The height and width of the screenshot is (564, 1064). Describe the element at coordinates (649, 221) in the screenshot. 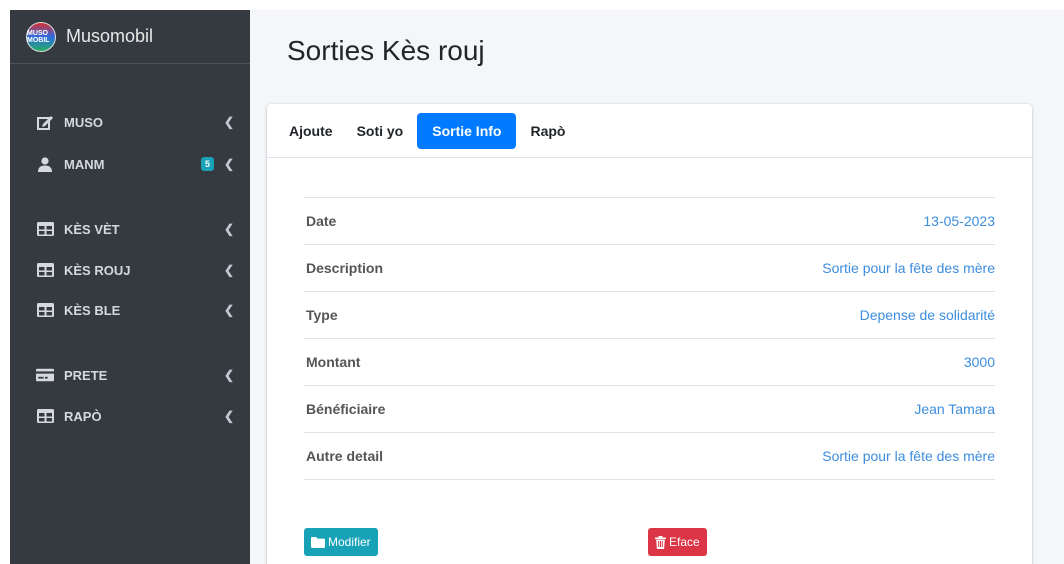

I see `detail-row-date: Date 13-05-2023` at that location.